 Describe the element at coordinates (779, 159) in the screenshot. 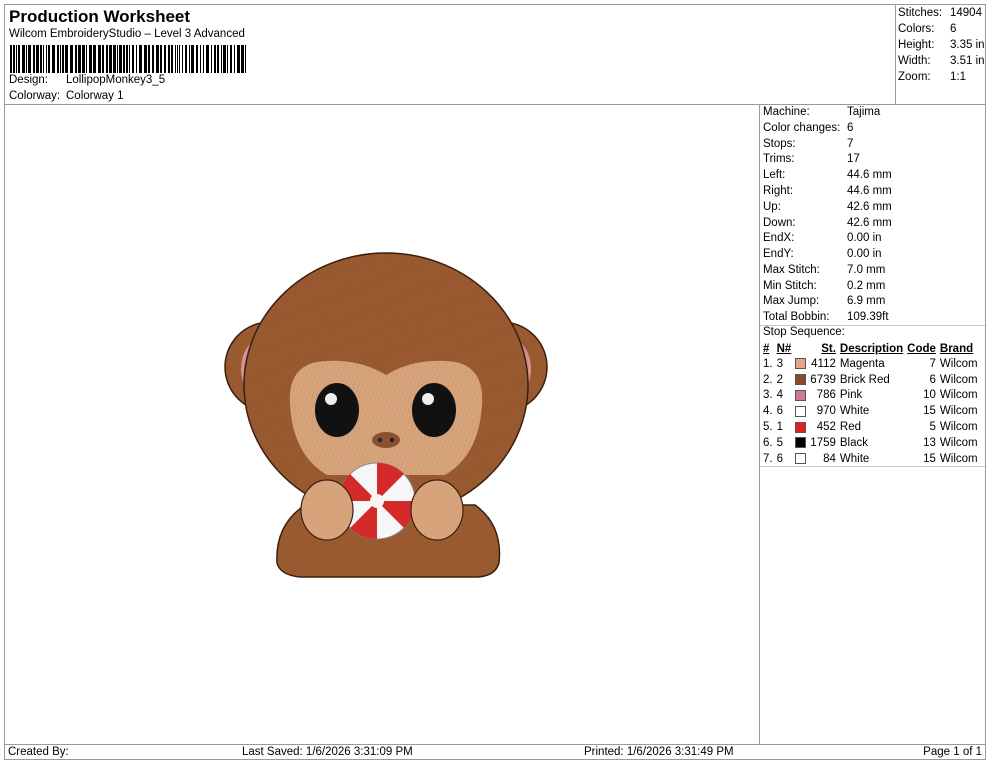

I see `property-label: Trims:` at that location.